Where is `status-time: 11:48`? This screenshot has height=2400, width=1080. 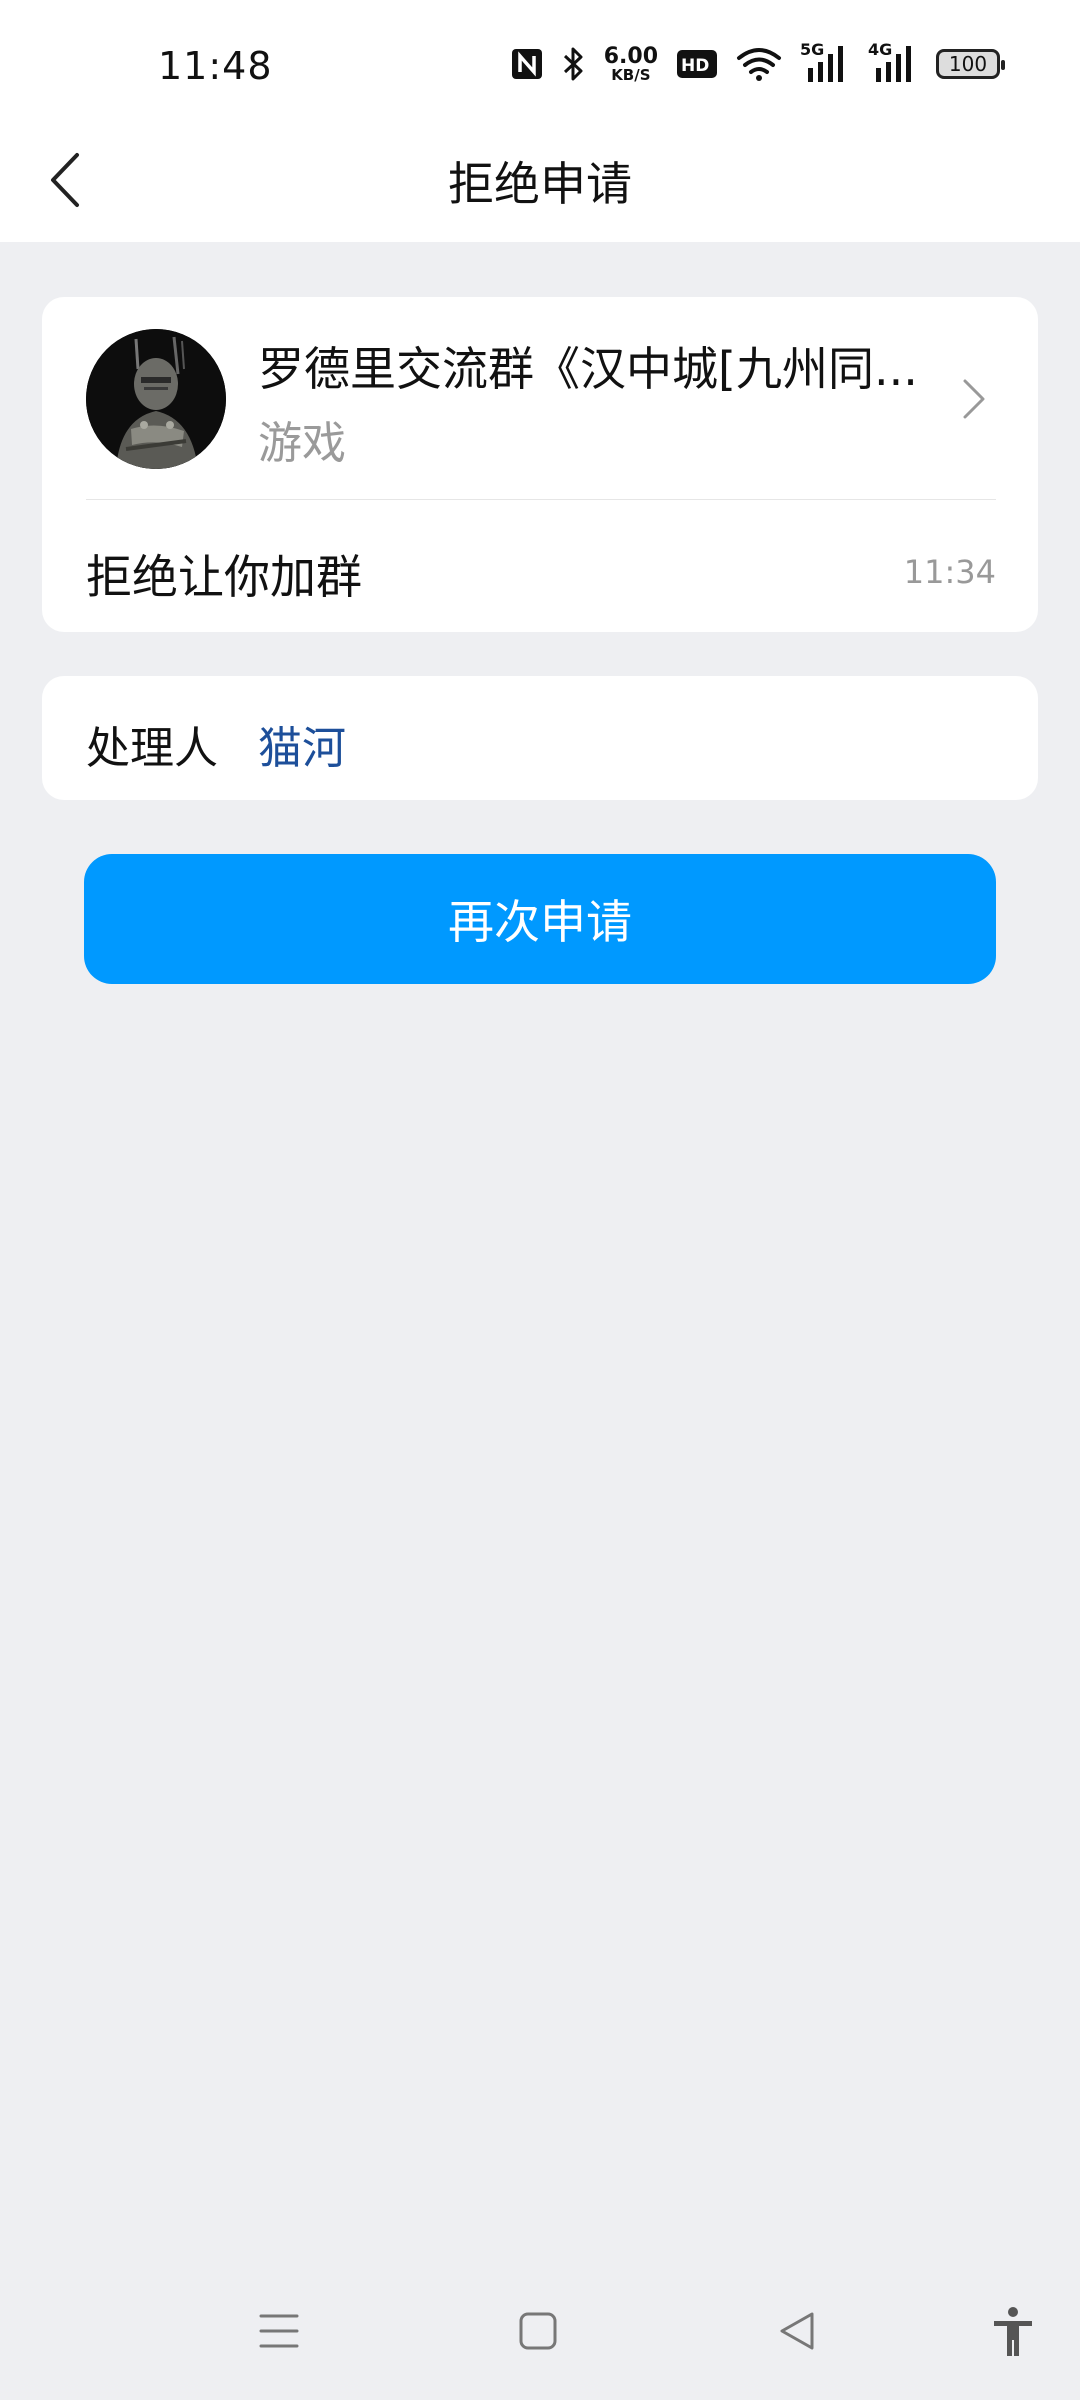
status-time: 11:48 is located at coordinates (215, 66).